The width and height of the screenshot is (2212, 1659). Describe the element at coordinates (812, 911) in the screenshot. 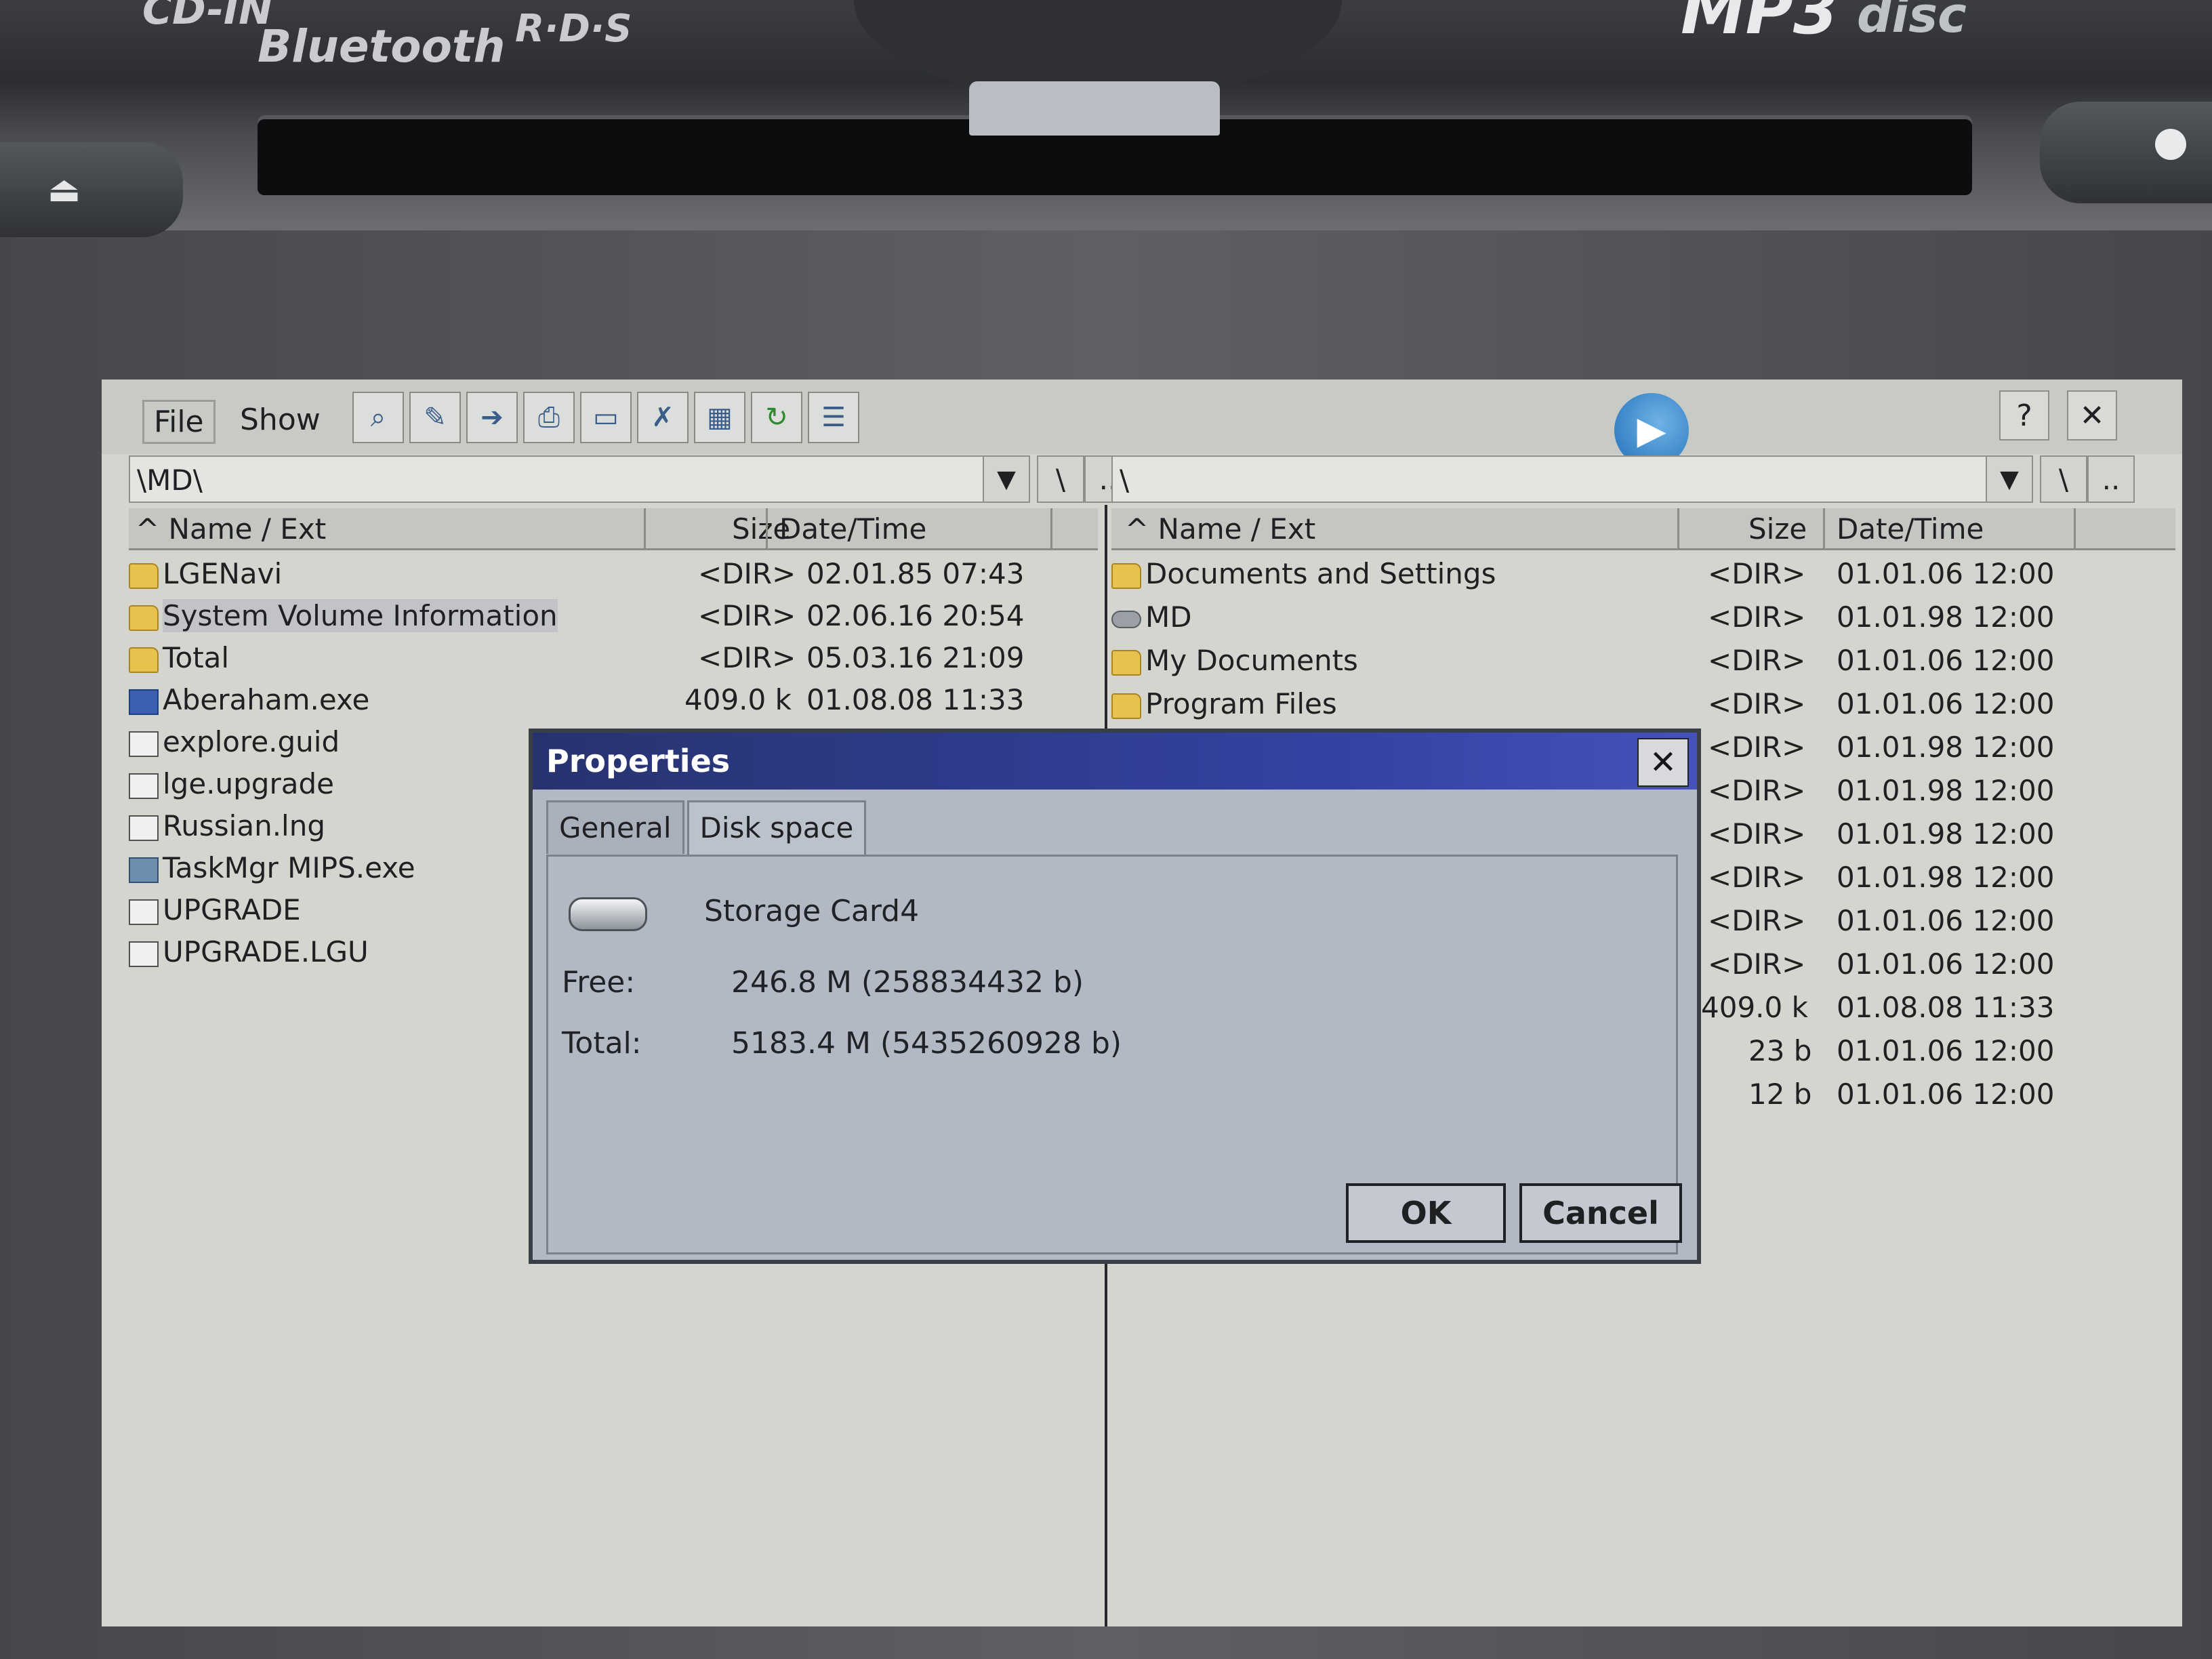

I see `drive-name: Storage Card4` at that location.